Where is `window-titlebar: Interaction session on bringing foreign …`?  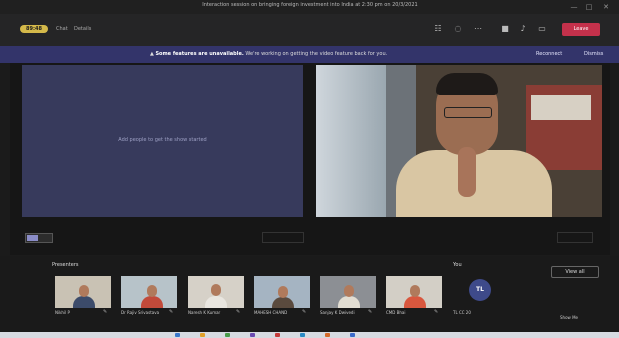
window-titlebar: Interaction session on bringing foreign … is located at coordinates (309, 7).